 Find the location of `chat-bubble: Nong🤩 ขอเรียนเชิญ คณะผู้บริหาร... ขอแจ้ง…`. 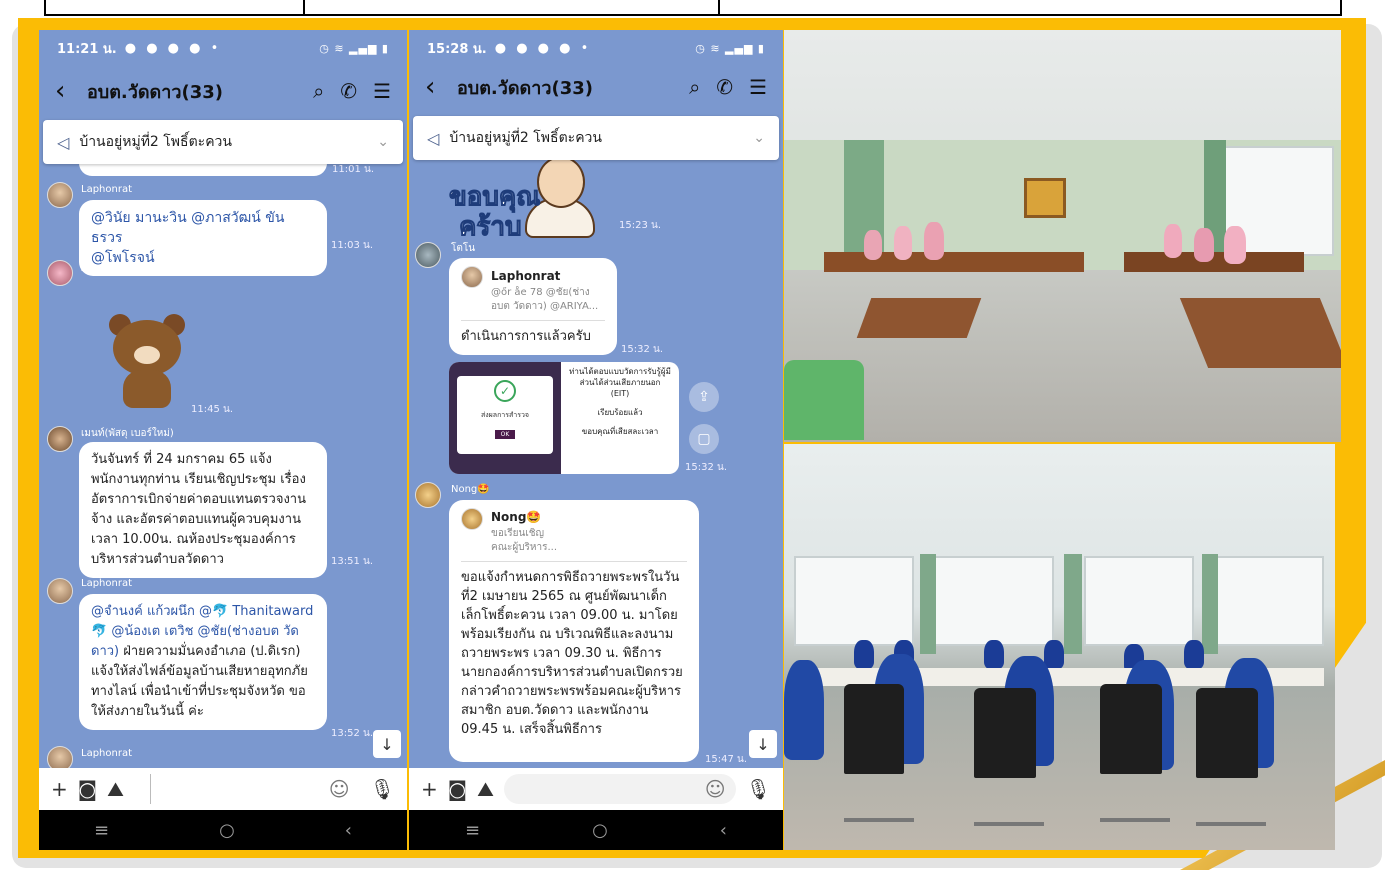

chat-bubble: Nong🤩 ขอเรียนเชิญ คณะผู้บริหาร... ขอแจ้ง… is located at coordinates (574, 631).